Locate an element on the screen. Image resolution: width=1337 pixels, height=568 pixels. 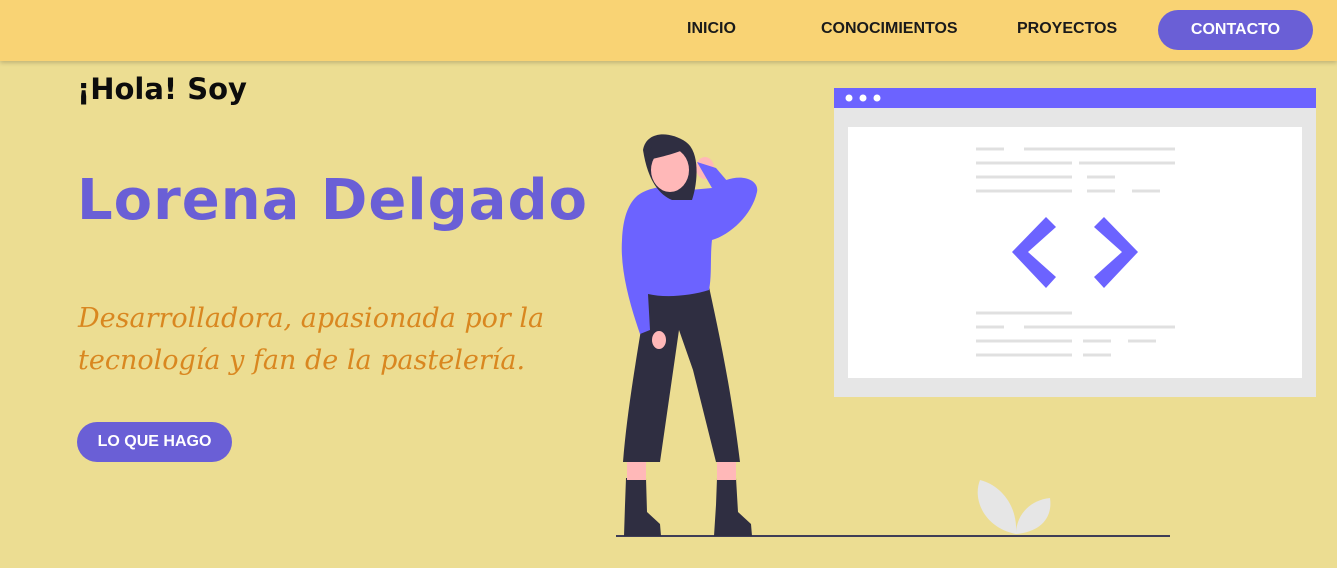
nav-proyectos: PROYECTOS is located at coordinates (1067, 29).